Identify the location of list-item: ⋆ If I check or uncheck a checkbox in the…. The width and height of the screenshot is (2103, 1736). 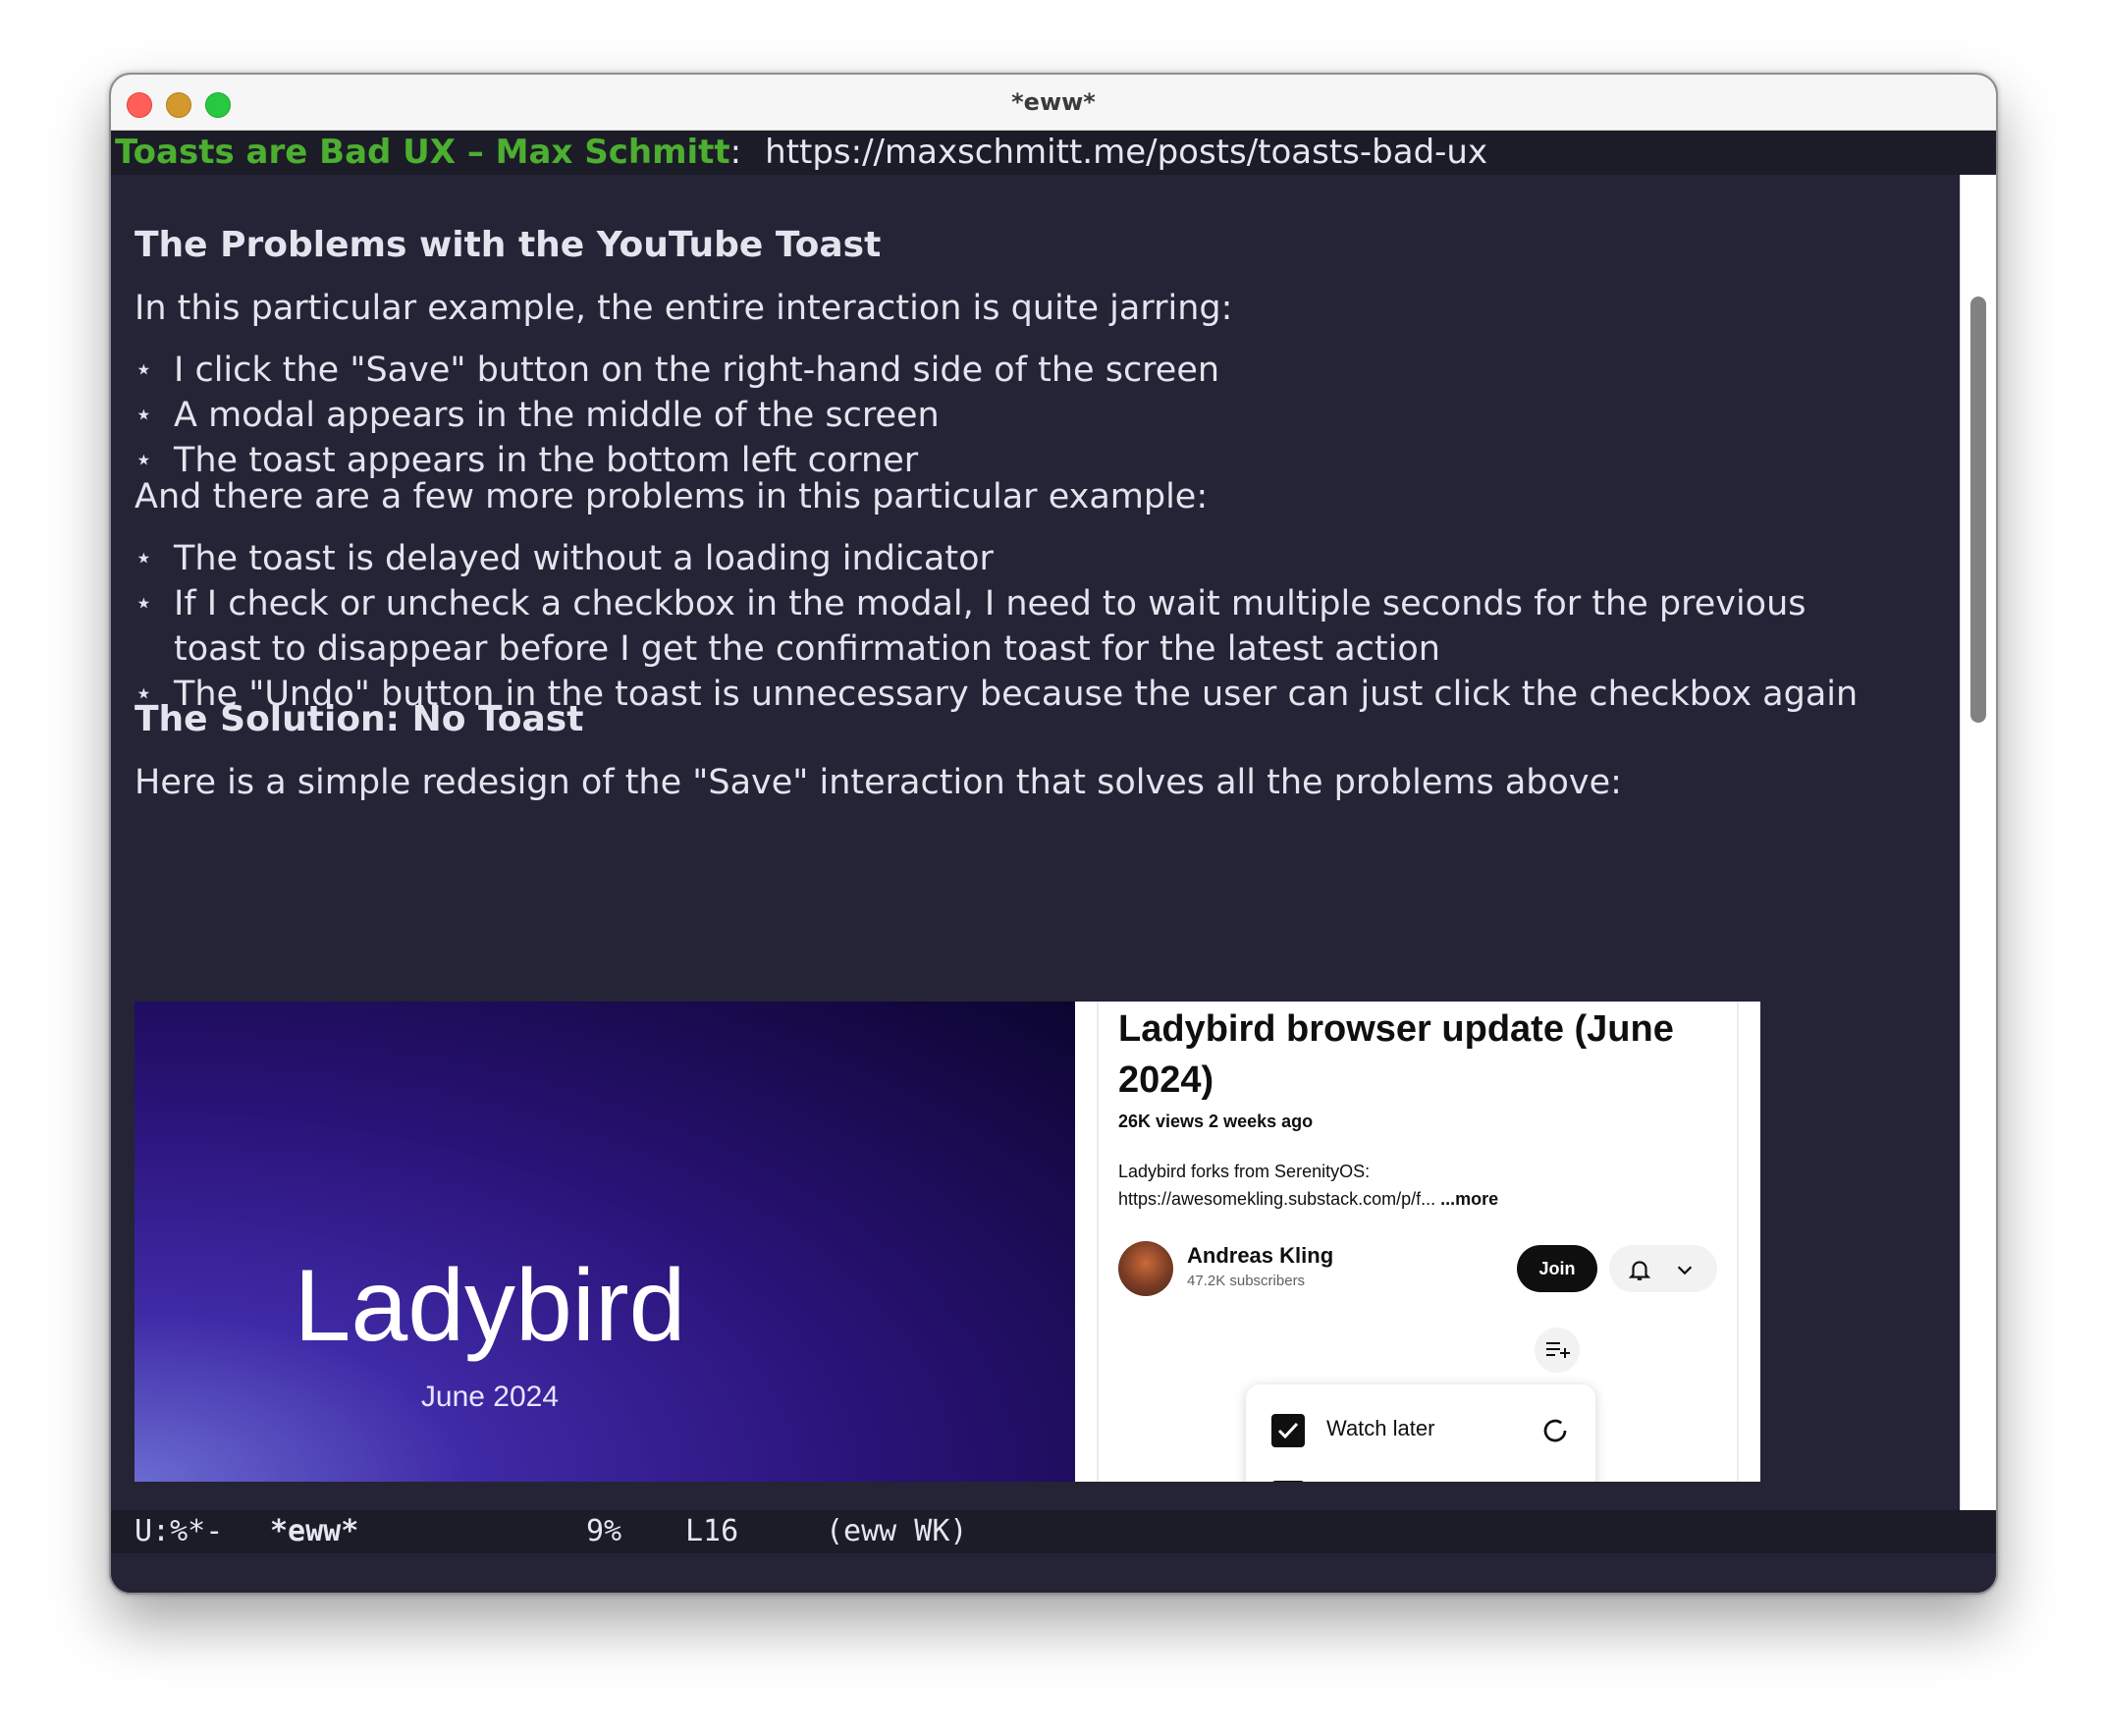
(996, 603).